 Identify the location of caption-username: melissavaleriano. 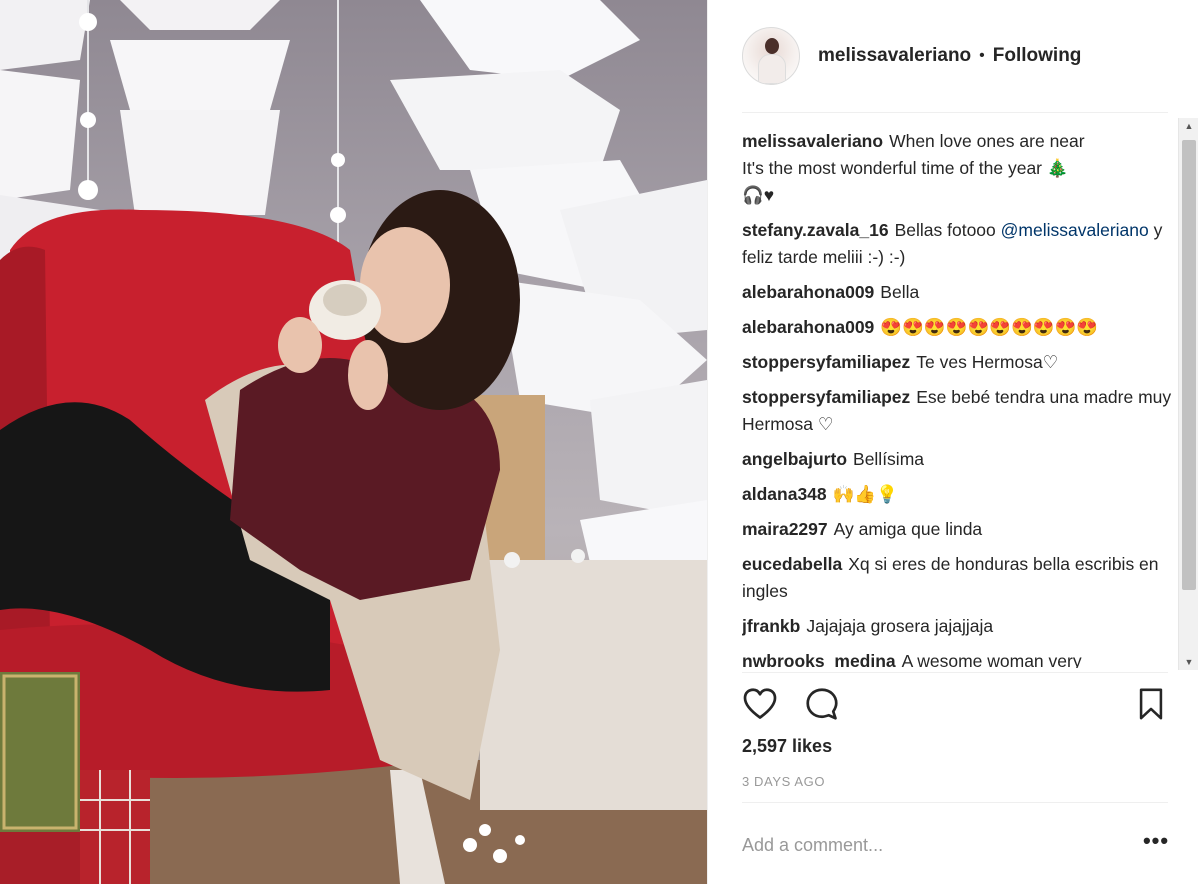
(812, 141).